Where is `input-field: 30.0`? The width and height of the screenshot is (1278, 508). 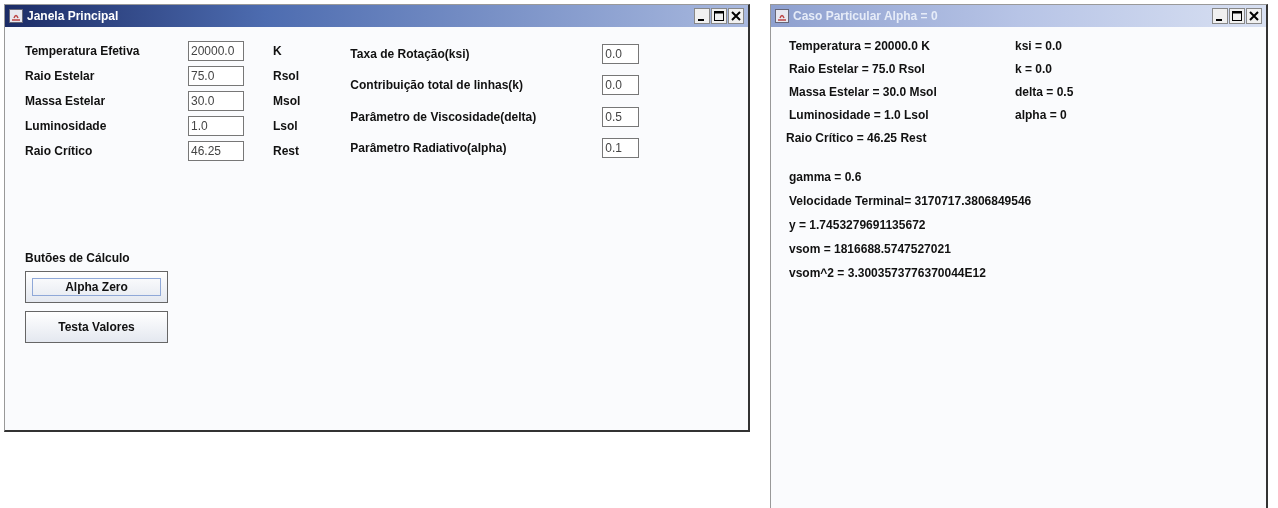
input-field: 30.0 is located at coordinates (216, 101).